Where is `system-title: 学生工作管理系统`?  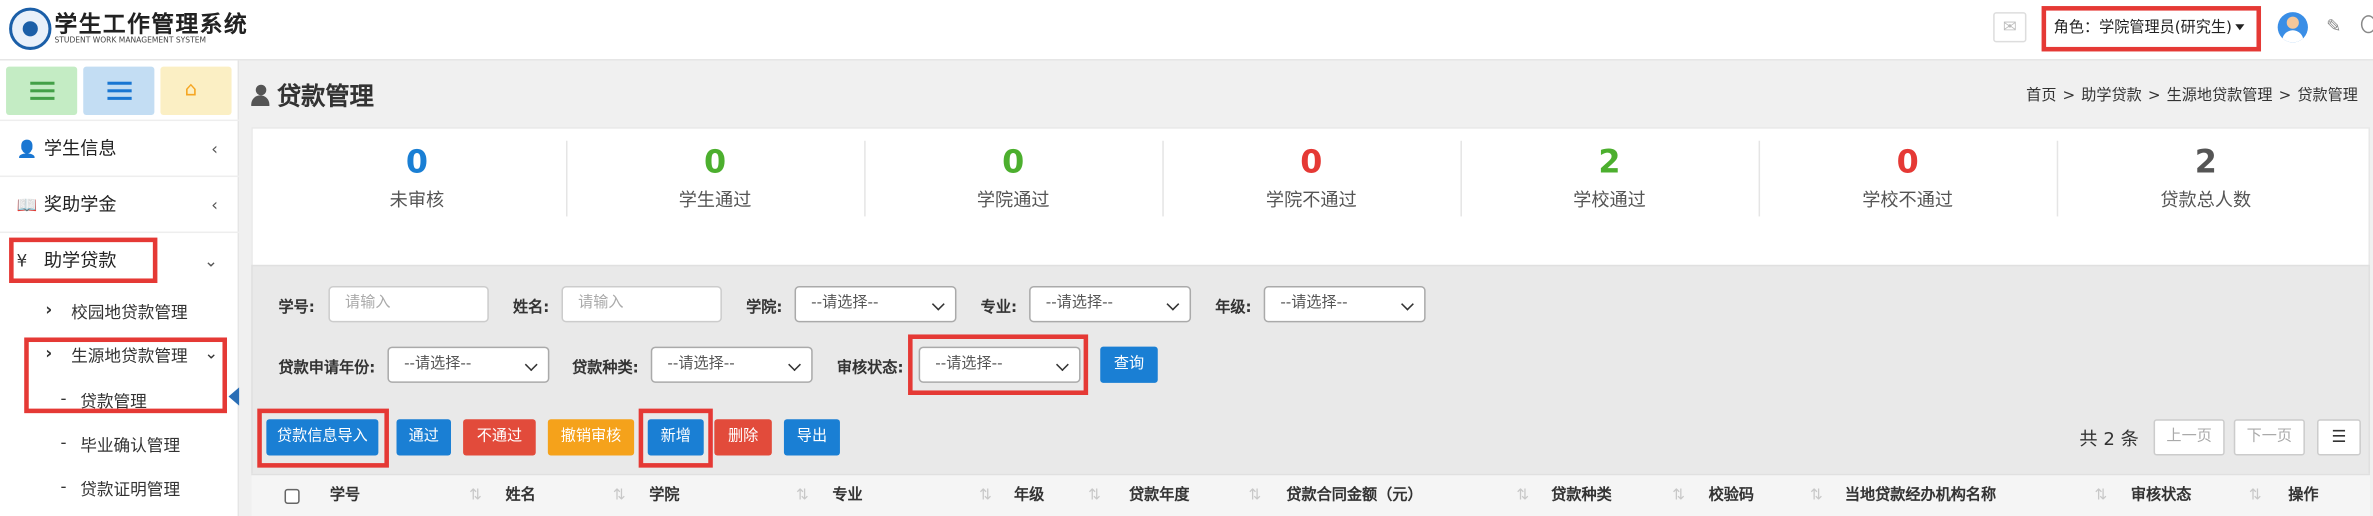 system-title: 学生工作管理系统 is located at coordinates (151, 24).